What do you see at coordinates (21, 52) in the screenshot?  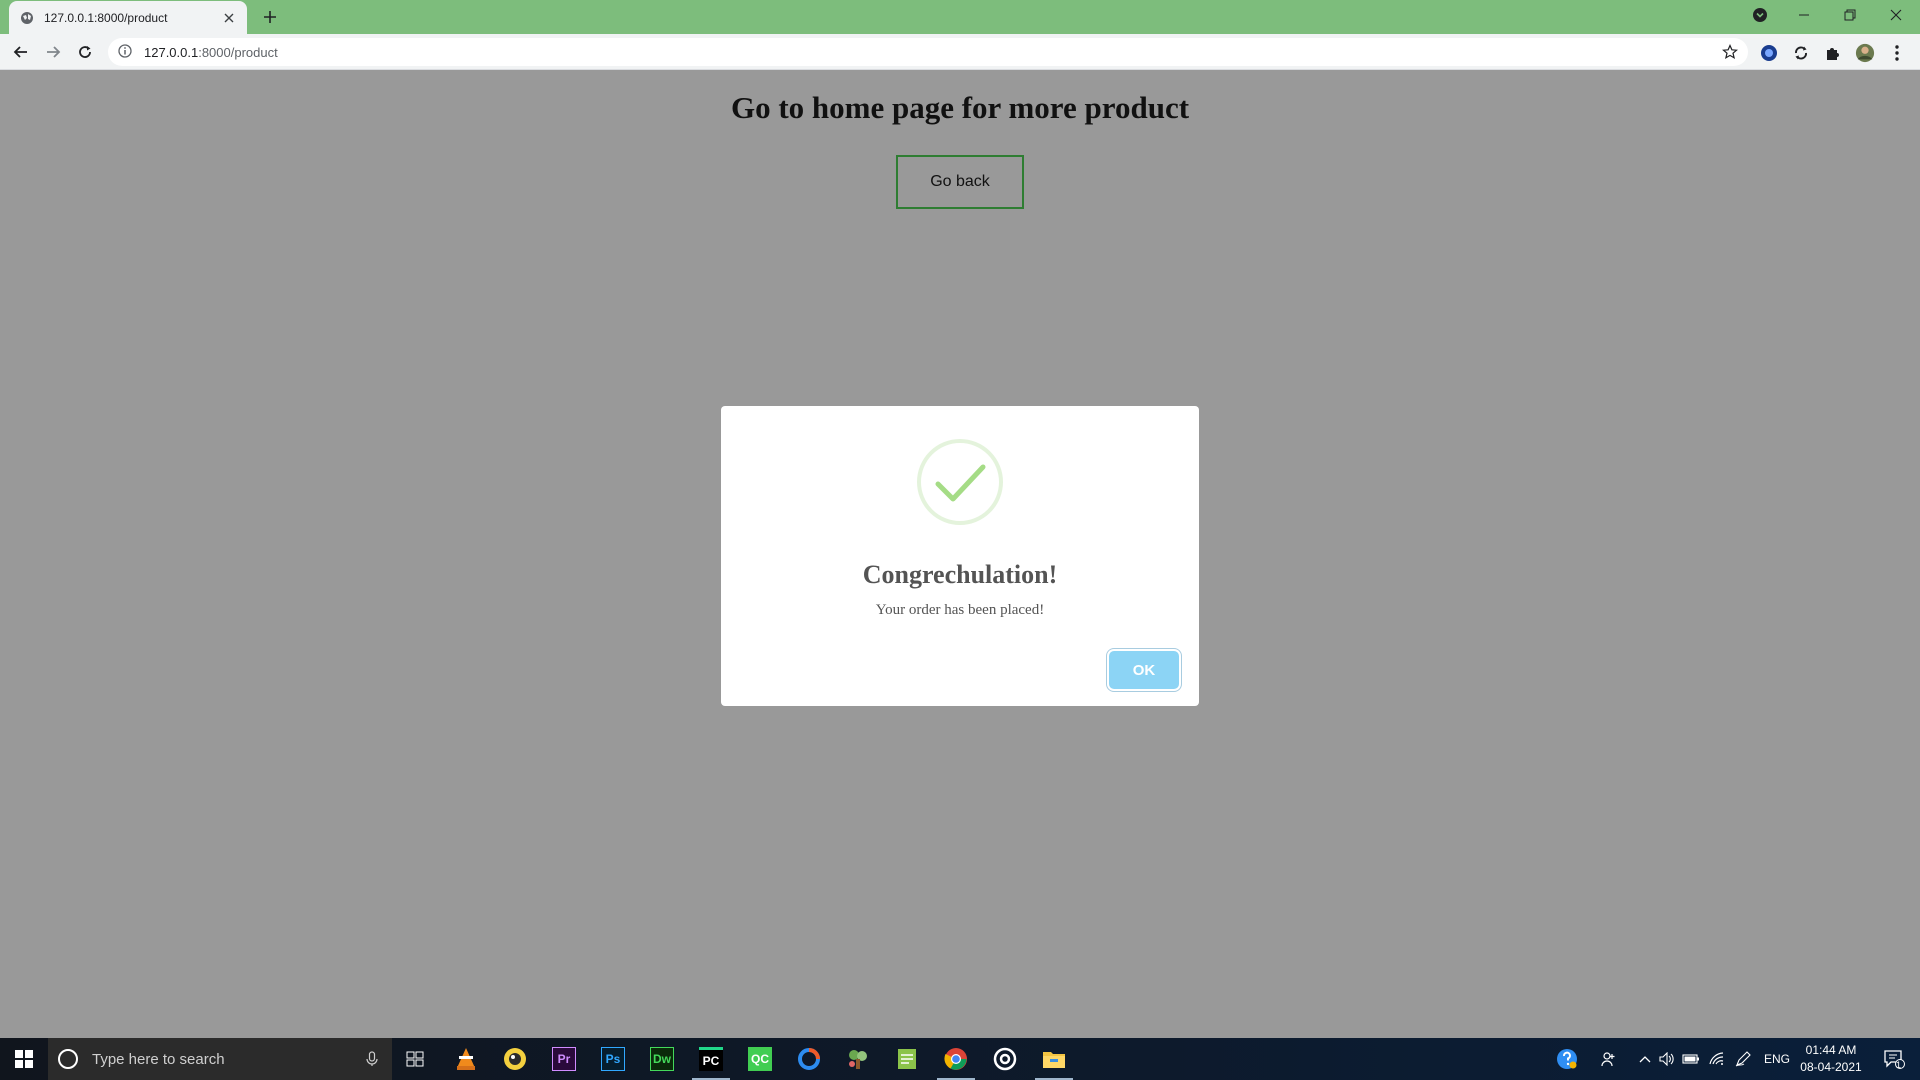 I see `back-arrow-icon` at bounding box center [21, 52].